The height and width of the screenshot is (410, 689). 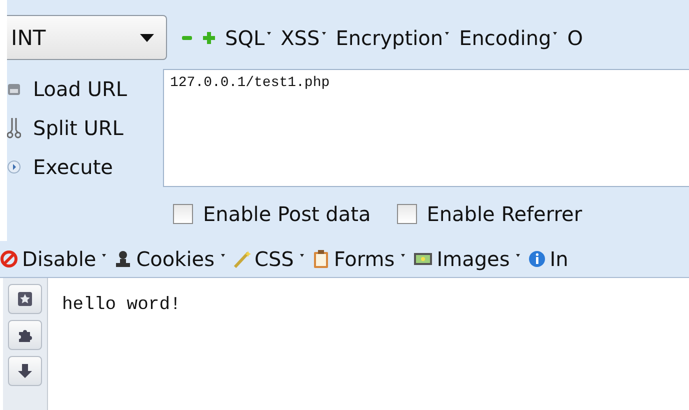 I want to click on download-icon, so click(x=25, y=371).